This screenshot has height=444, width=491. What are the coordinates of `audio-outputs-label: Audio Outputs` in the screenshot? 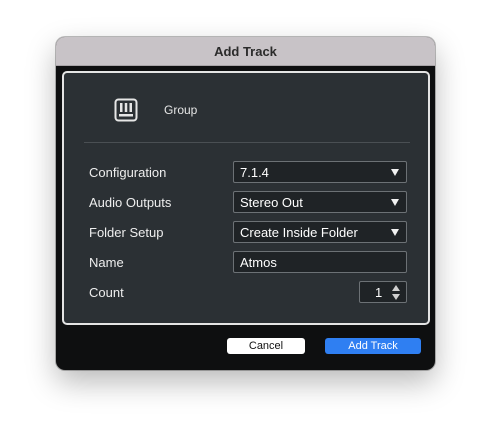 It's located at (130, 202).